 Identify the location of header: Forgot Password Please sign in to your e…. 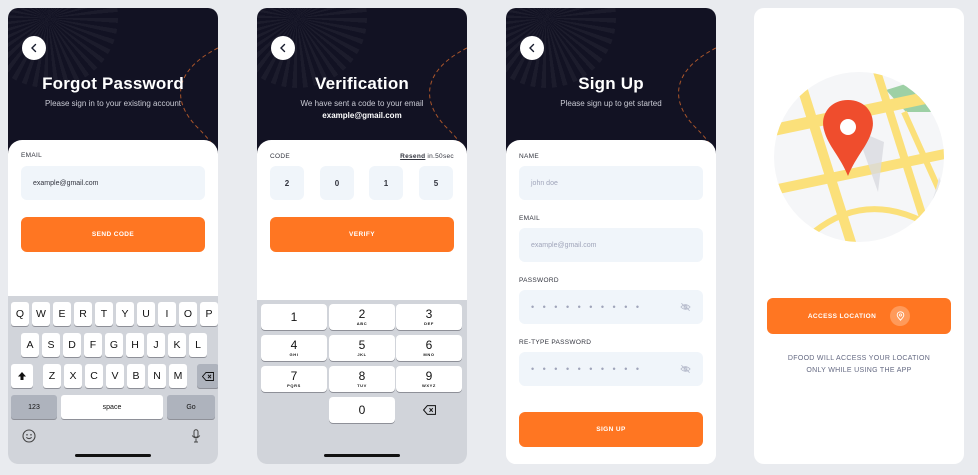
(113, 83).